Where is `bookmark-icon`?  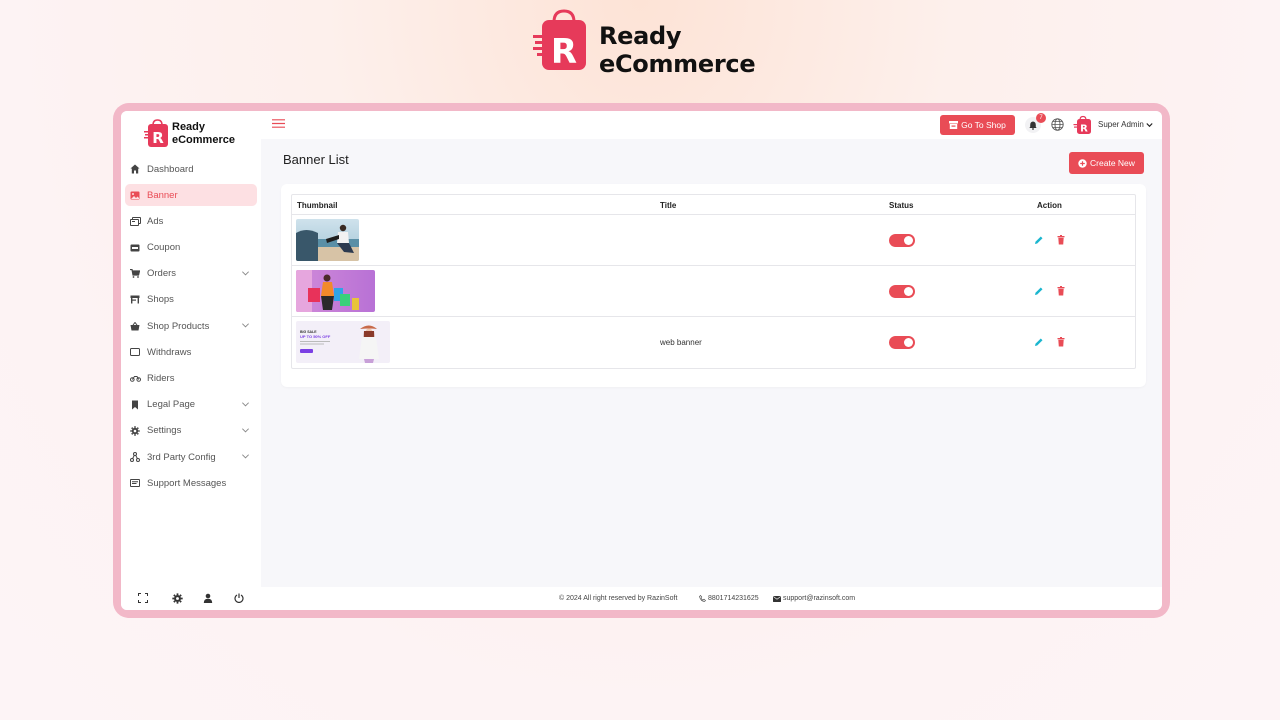 bookmark-icon is located at coordinates (135, 405).